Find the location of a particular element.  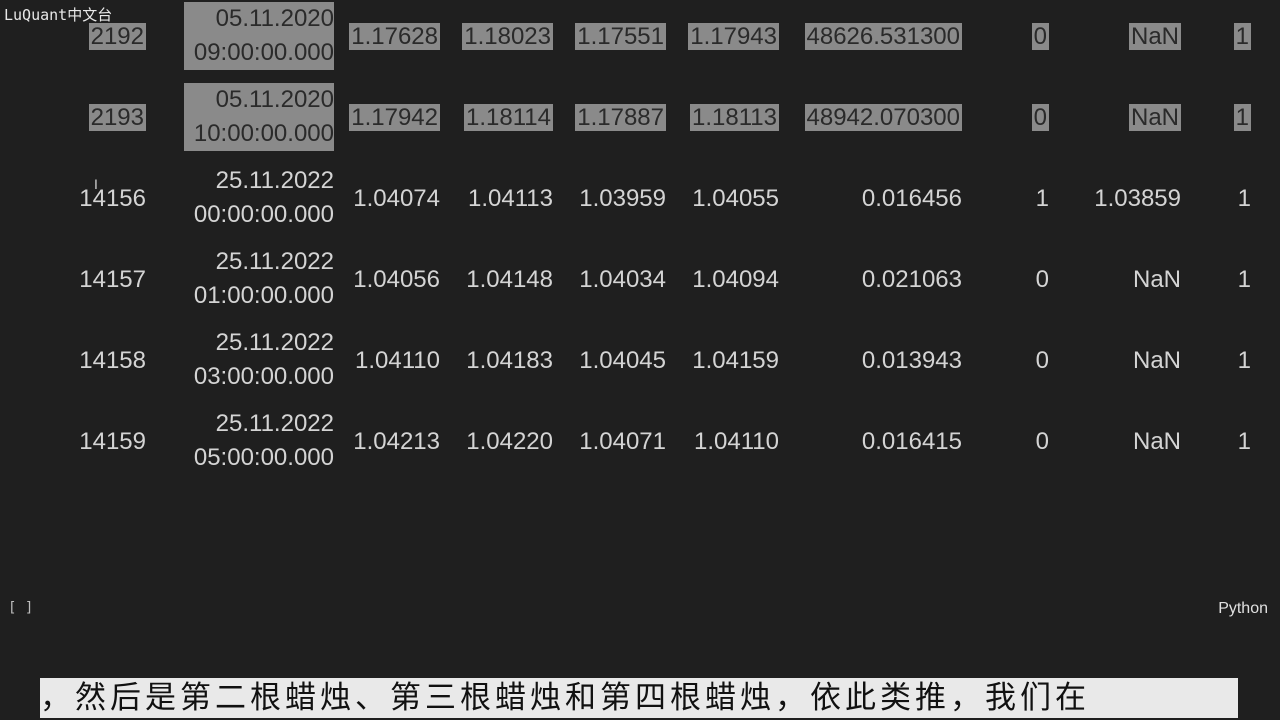

cell-o: 1.04074 is located at coordinates (396, 199).